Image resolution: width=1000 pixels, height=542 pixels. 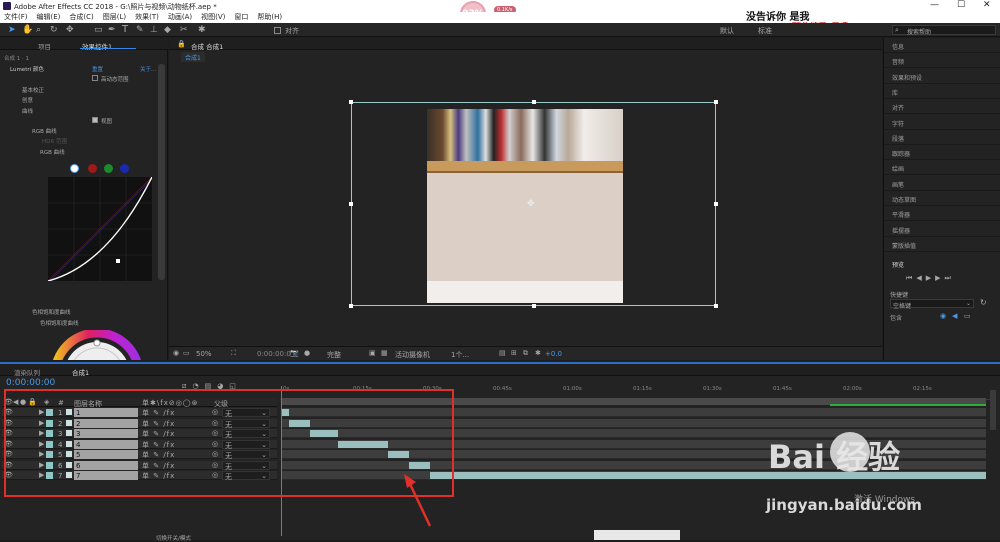 I want to click on right-panel-item: 蒙版插值, so click(x=904, y=245).